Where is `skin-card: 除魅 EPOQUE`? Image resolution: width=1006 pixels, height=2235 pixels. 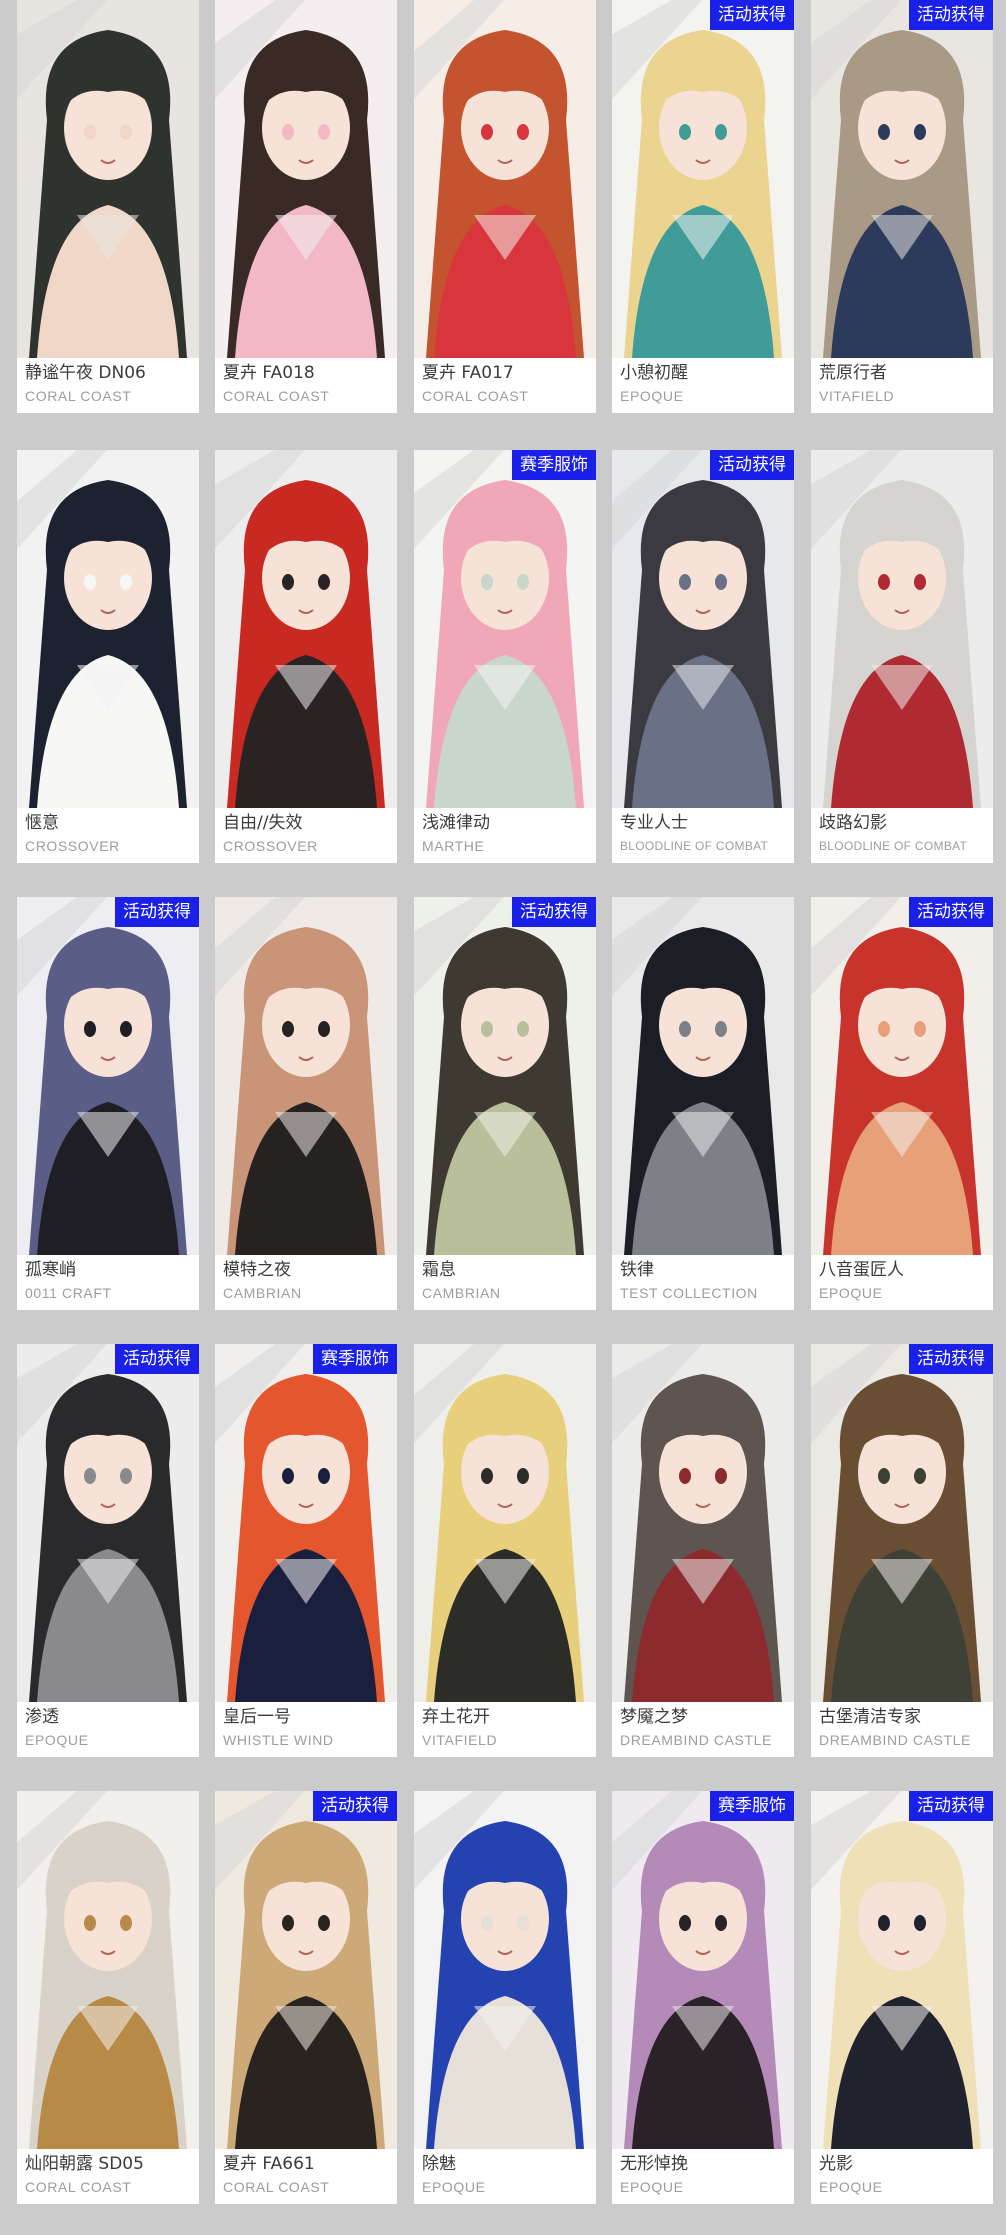
skin-card: 除魅 EPOQUE is located at coordinates (505, 1997).